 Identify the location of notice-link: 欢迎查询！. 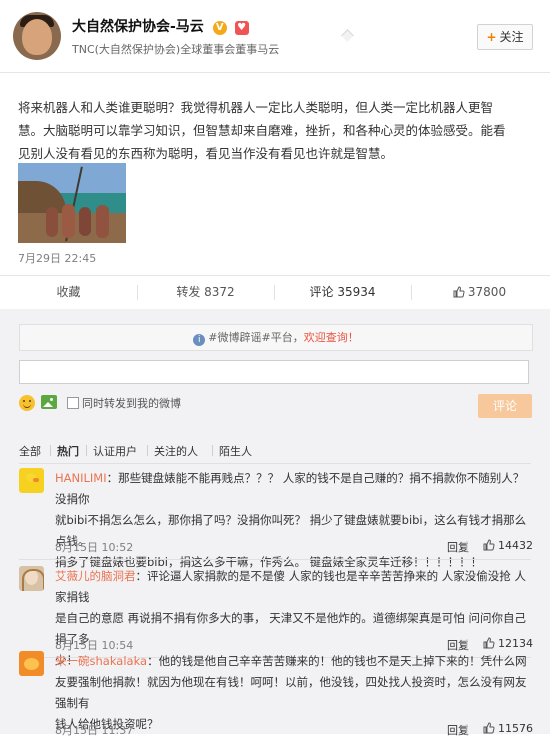
(331, 337).